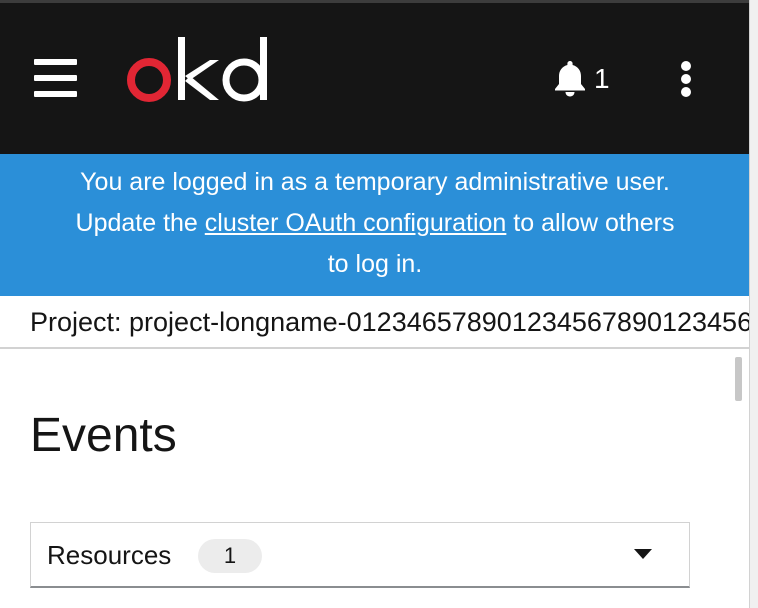  What do you see at coordinates (56, 78) in the screenshot?
I see `hamburger-icon` at bounding box center [56, 78].